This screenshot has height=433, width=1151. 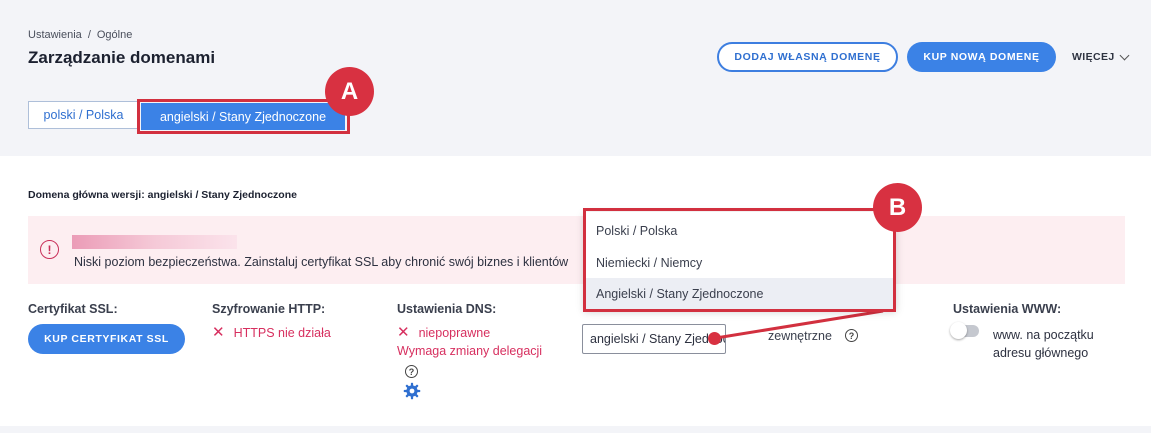 What do you see at coordinates (1043, 344) in the screenshot?
I see `www-toggle-label: www. na początku adresu głównego` at bounding box center [1043, 344].